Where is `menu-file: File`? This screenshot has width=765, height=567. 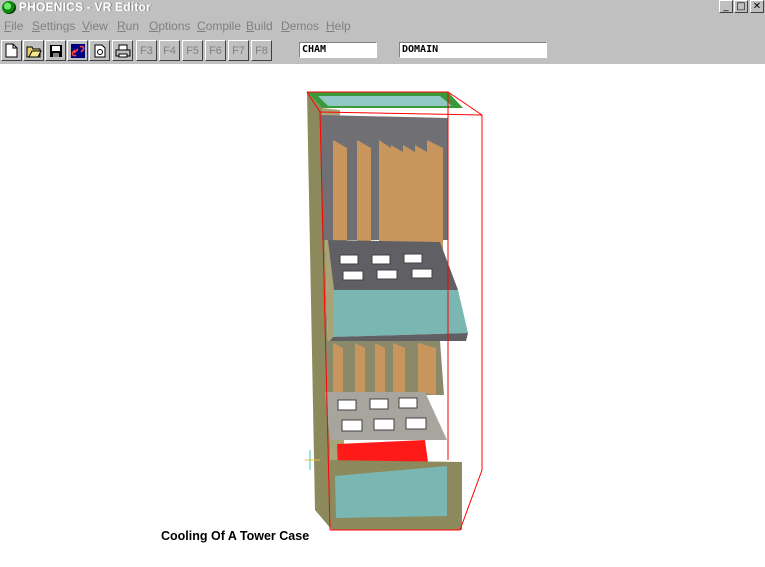 menu-file: File is located at coordinates (13, 26).